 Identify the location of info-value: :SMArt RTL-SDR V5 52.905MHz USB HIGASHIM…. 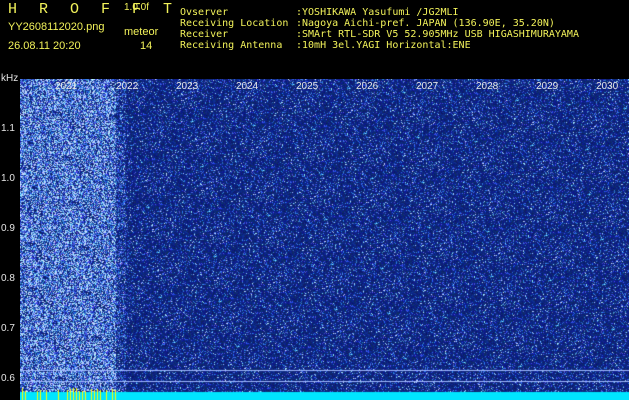
(437, 34).